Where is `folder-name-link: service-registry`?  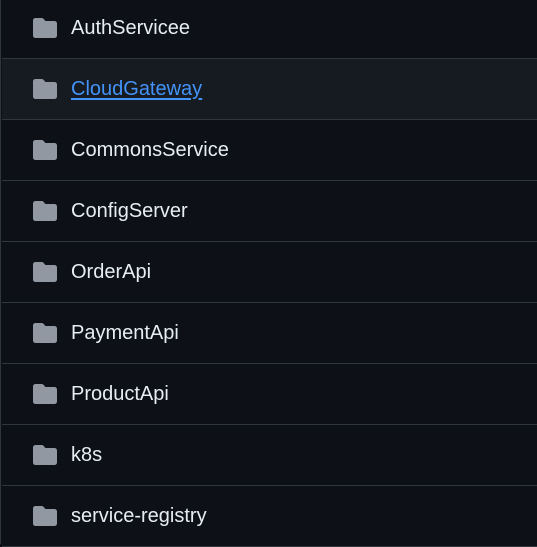 folder-name-link: service-registry is located at coordinates (139, 516).